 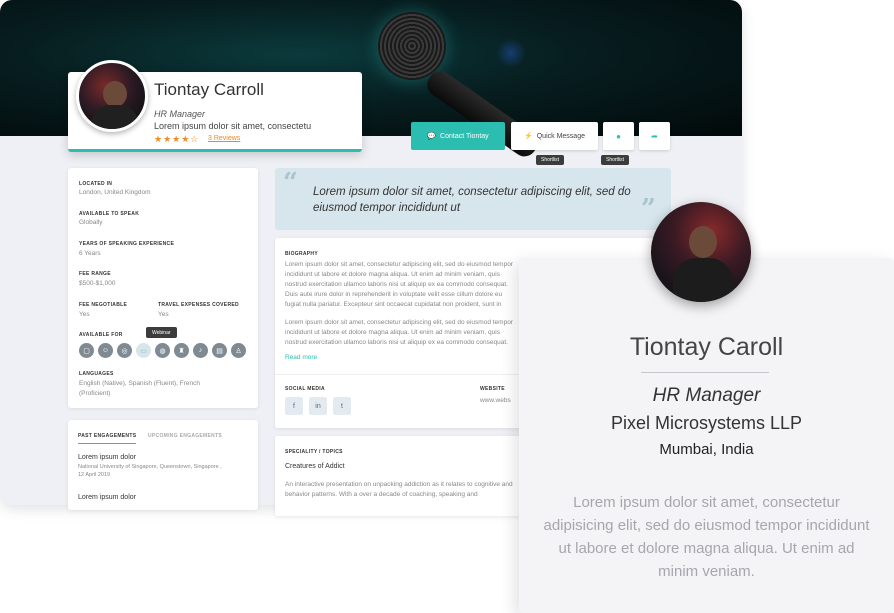 What do you see at coordinates (703, 242) in the screenshot?
I see `speaker-avatar-head` at bounding box center [703, 242].